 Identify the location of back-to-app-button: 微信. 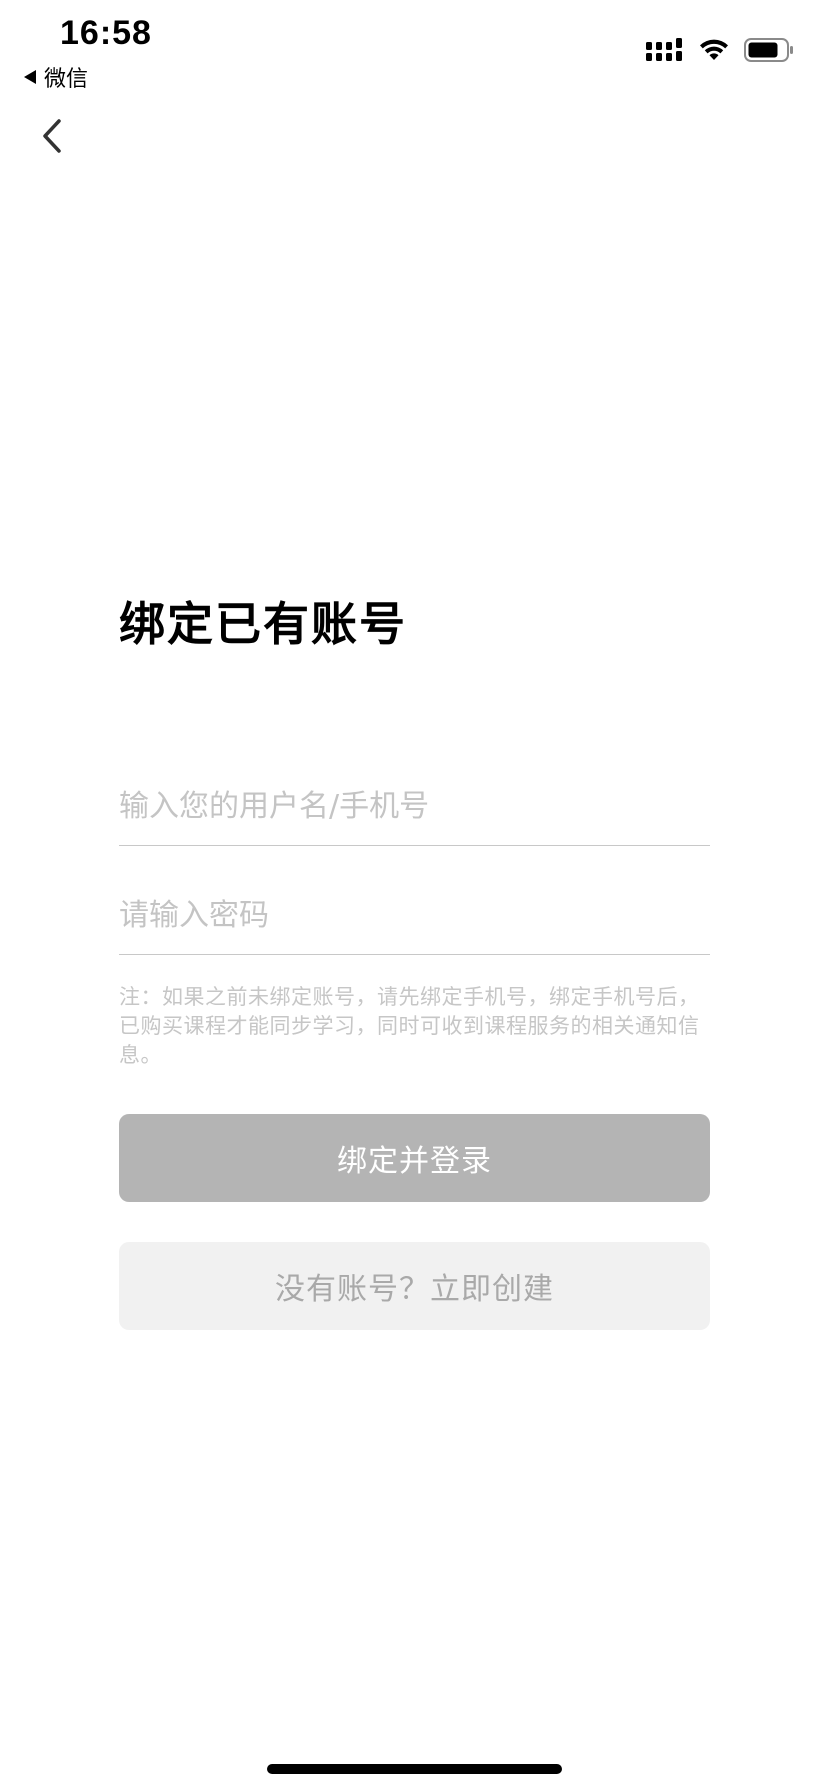
(56, 77).